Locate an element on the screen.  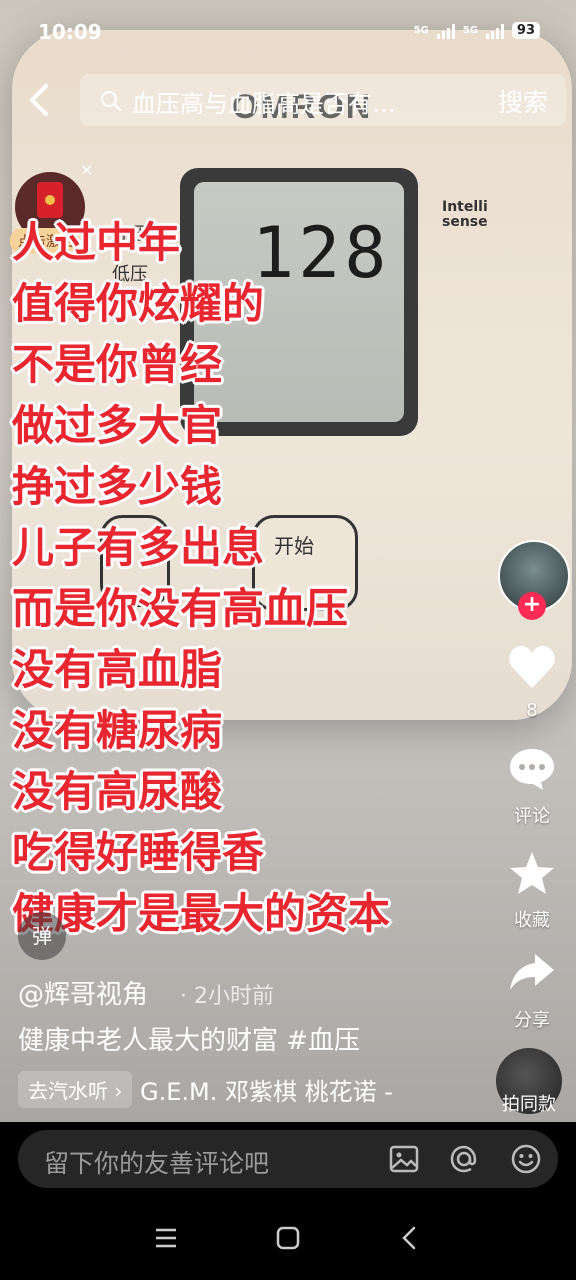
caption-line: 没有高血脂 is located at coordinates (117, 669).